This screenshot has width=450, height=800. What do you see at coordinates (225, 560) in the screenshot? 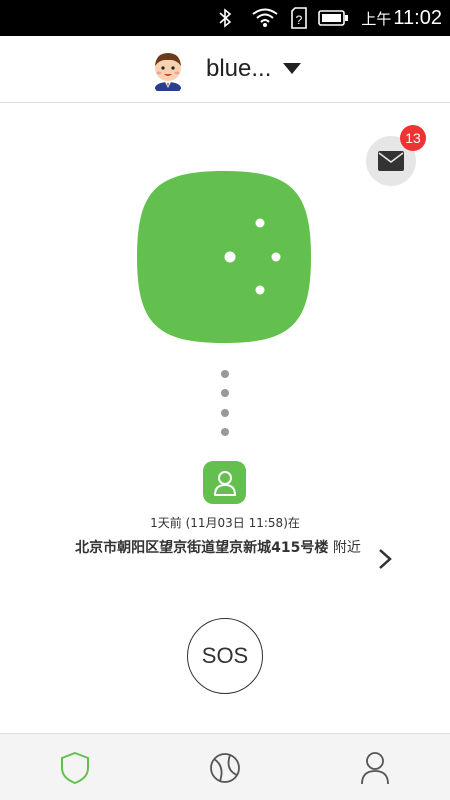
I see `location-row: 北京市朝阳区望京街道望京新城415号楼 附近` at bounding box center [225, 560].